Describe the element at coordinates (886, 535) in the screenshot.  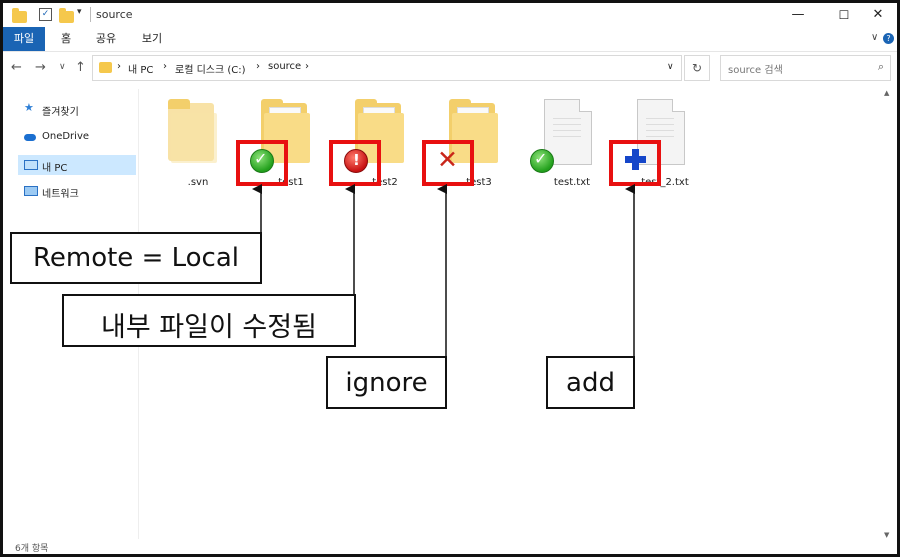
I see `scroll-down-icon: ▼` at that location.